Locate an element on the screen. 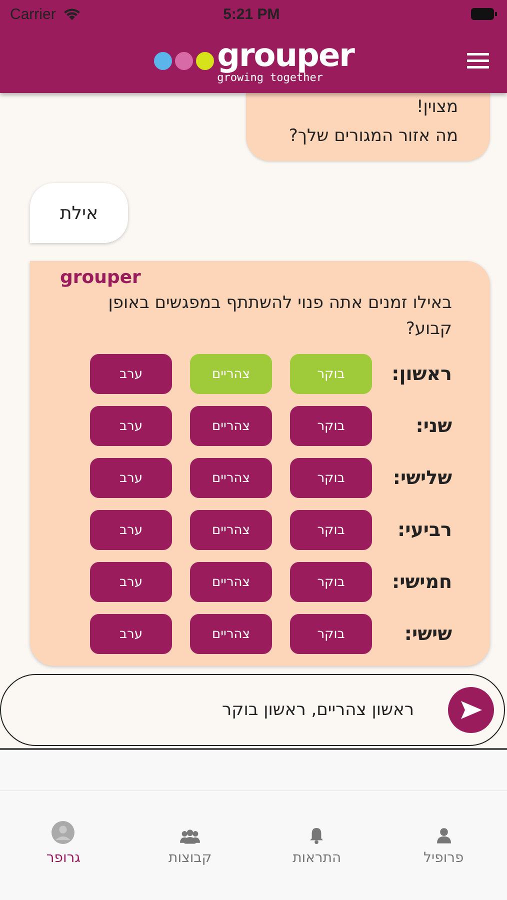 The image size is (507, 900). wifi-icon is located at coordinates (72, 14).